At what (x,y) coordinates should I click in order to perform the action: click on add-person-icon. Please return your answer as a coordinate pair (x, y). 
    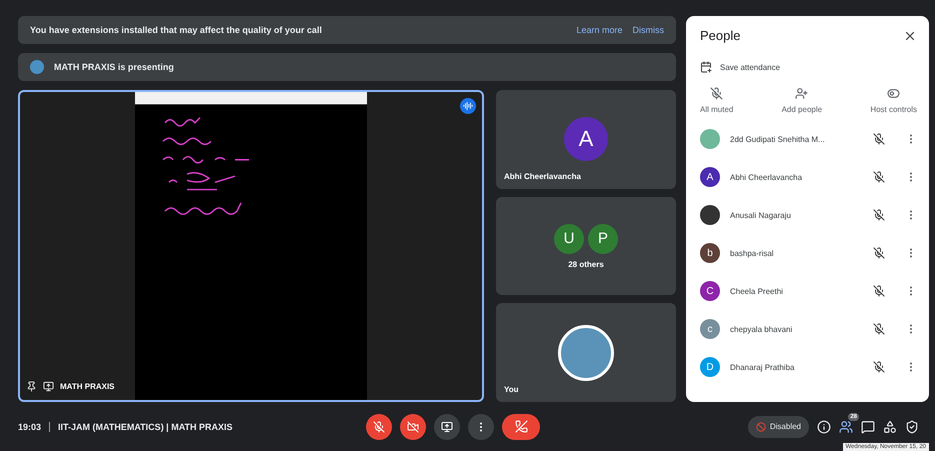
    Looking at the image, I should click on (801, 93).